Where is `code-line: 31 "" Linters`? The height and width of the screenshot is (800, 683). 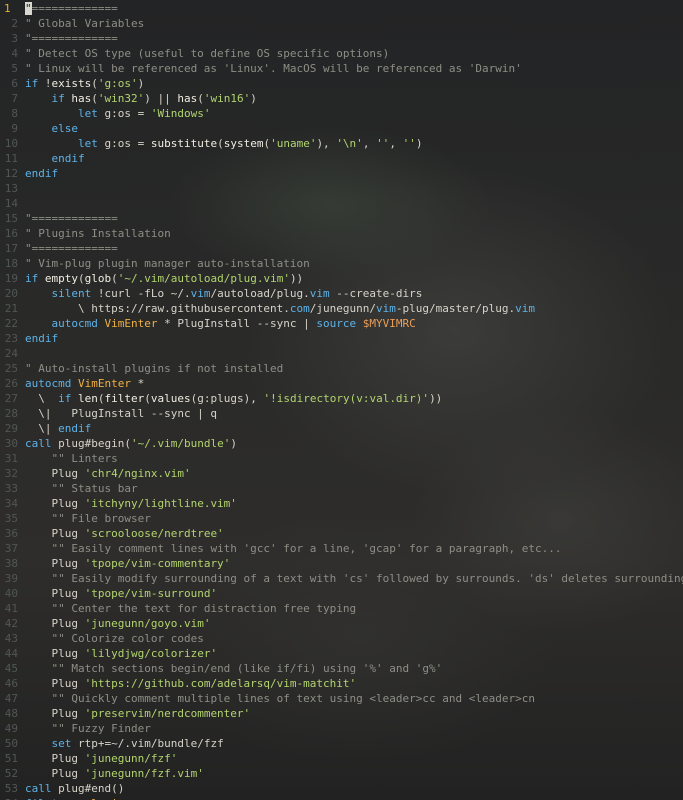
code-line: 31 "" Linters is located at coordinates (341, 458).